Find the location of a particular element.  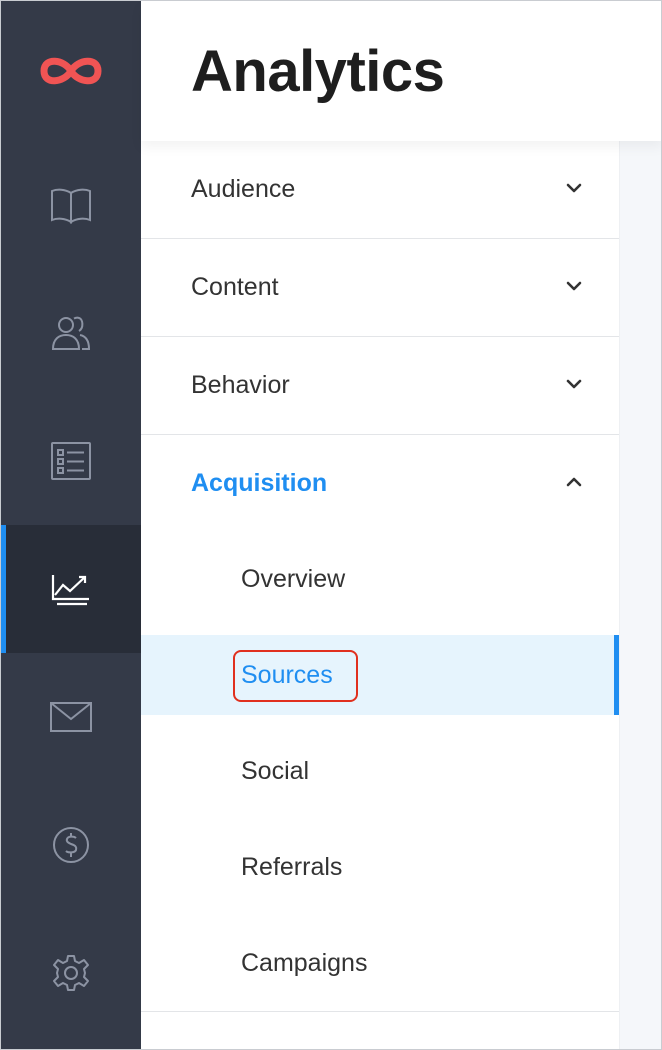

infinity-logo-icon is located at coordinates (71, 71).